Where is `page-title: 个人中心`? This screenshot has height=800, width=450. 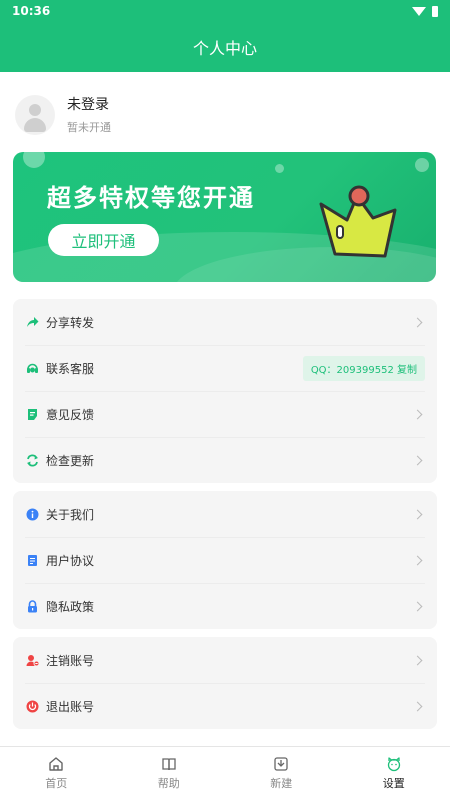
page-title: 个人中心 is located at coordinates (224, 48).